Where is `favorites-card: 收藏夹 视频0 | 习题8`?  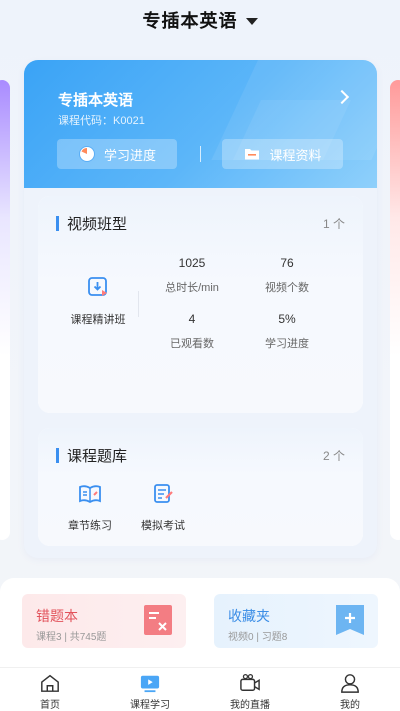
favorites-card: 收藏夹 视频0 | 习题8 is located at coordinates (296, 621).